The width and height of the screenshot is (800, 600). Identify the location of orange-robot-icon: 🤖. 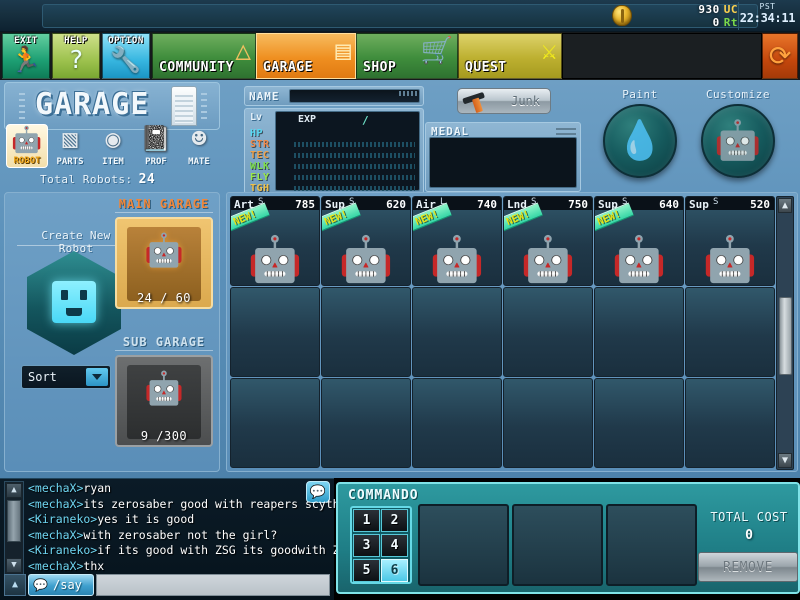
(164, 250).